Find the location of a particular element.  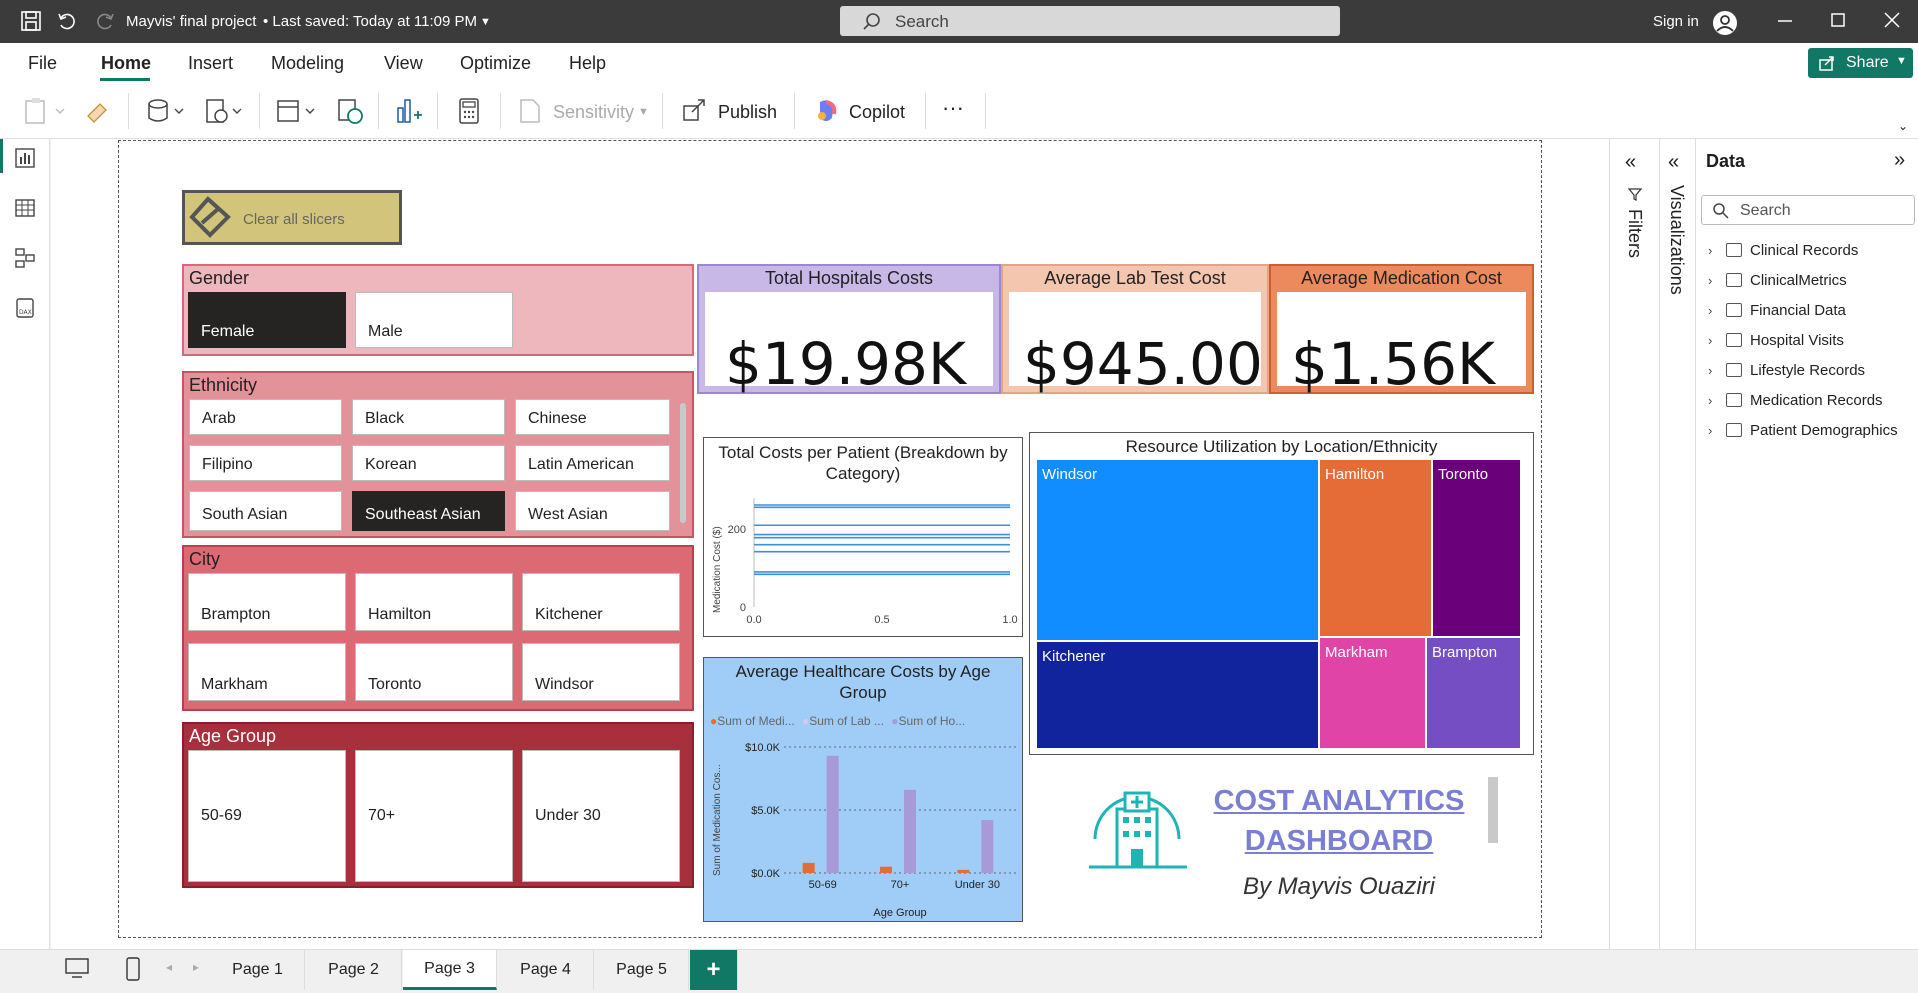

expand-filters-icon: « is located at coordinates (1630, 162).